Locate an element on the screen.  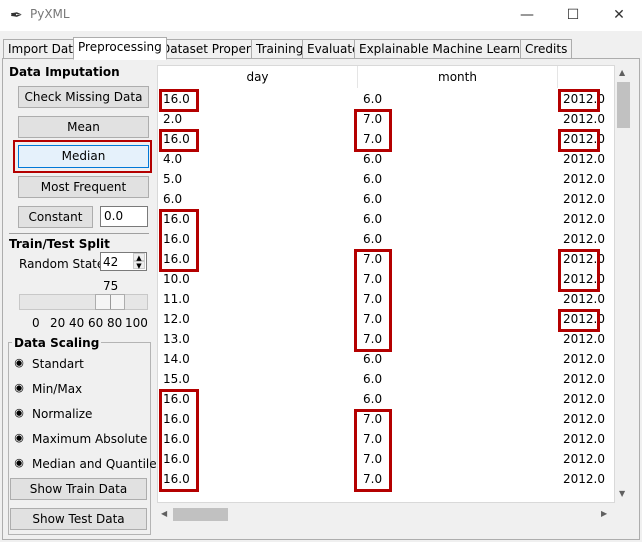
scroll-left-icon: ◀ is located at coordinates (164, 513).